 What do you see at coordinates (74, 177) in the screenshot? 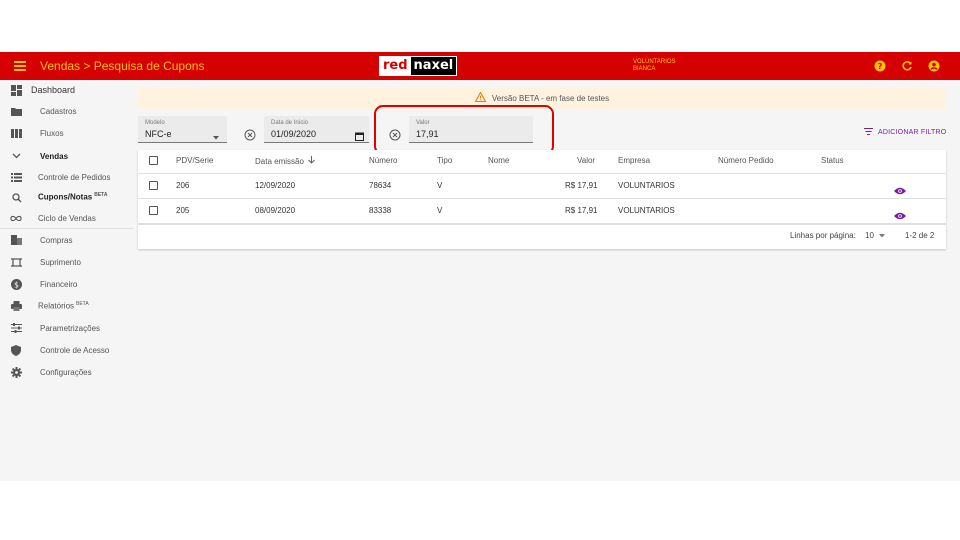
I see `sidebar-item-label: Controle de Pedidos` at bounding box center [74, 177].